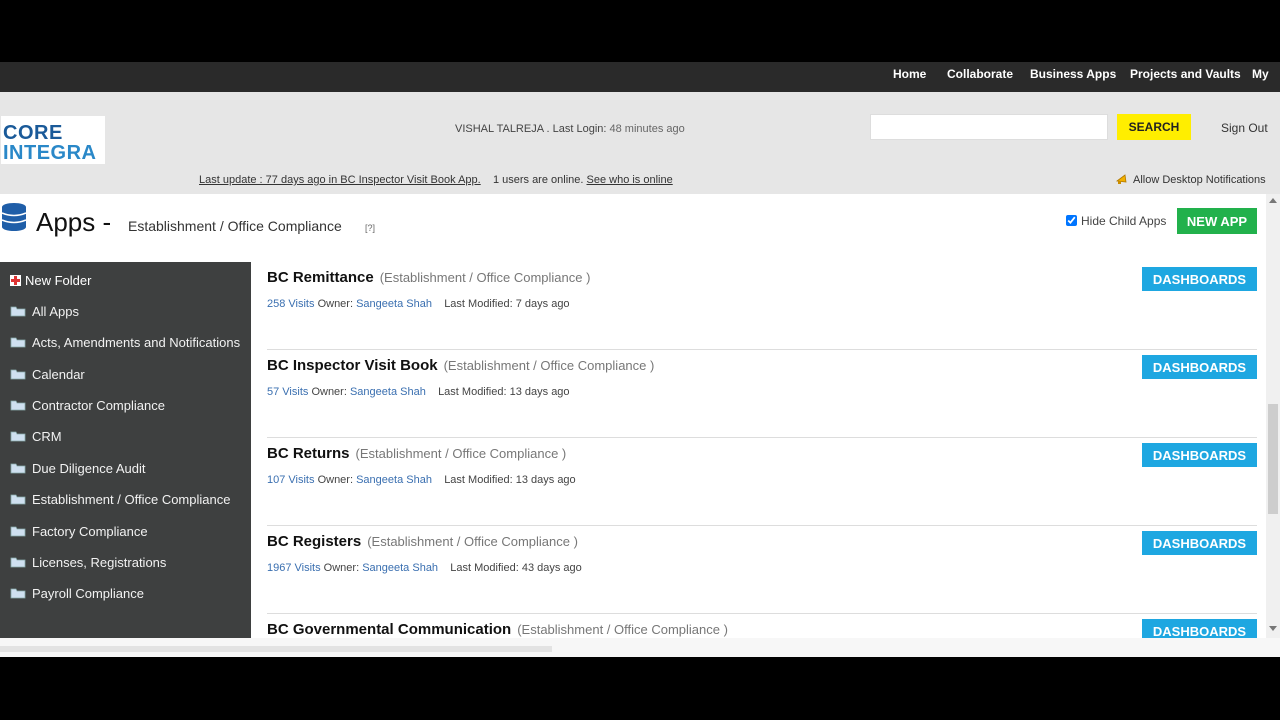  Describe the element at coordinates (1185, 77) in the screenshot. I see `nav-projects-and-vaults: Projects and Vaults` at that location.